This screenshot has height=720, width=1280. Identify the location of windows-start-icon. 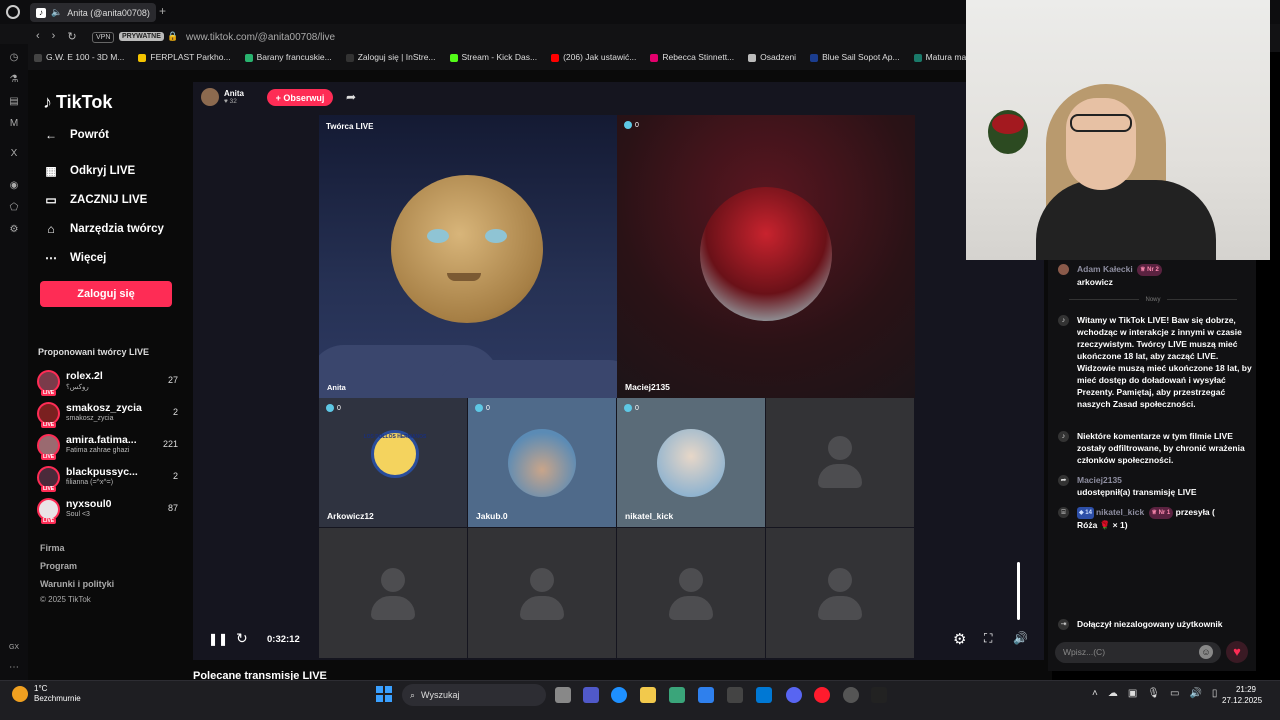
(384, 694).